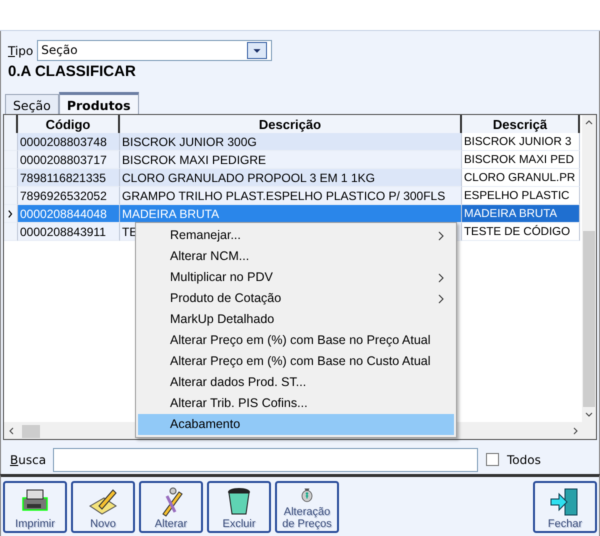 The width and height of the screenshot is (600, 536). What do you see at coordinates (521, 177) in the screenshot?
I see `table-cell: CLORO GRANUL.PR` at bounding box center [521, 177].